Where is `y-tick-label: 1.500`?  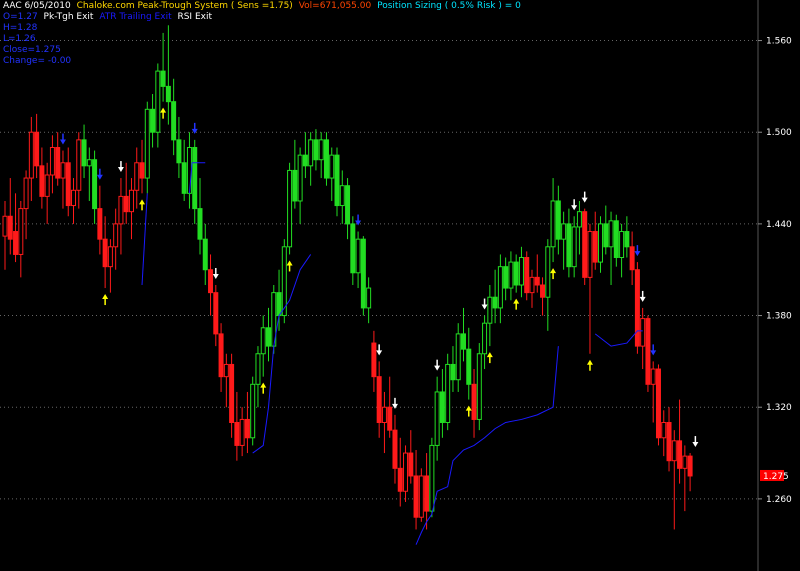 y-tick-label: 1.500 is located at coordinates (779, 133).